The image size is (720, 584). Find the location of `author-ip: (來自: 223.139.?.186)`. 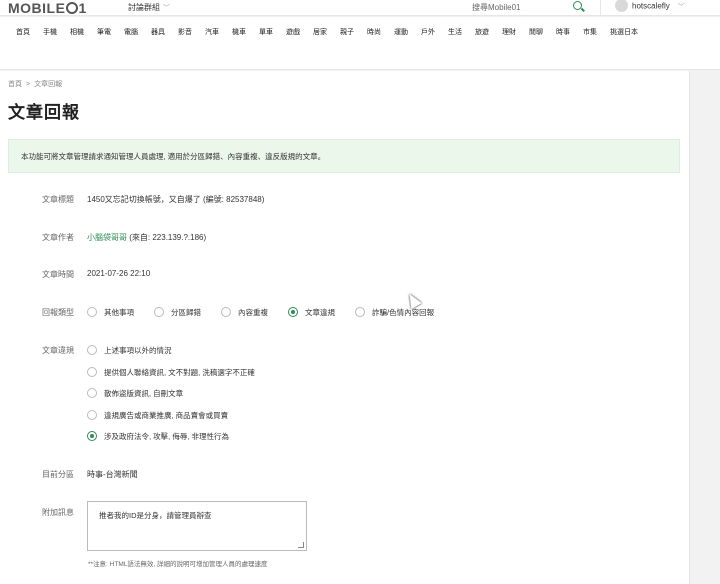

author-ip: (來自: 223.139.?.186) is located at coordinates (168, 237).